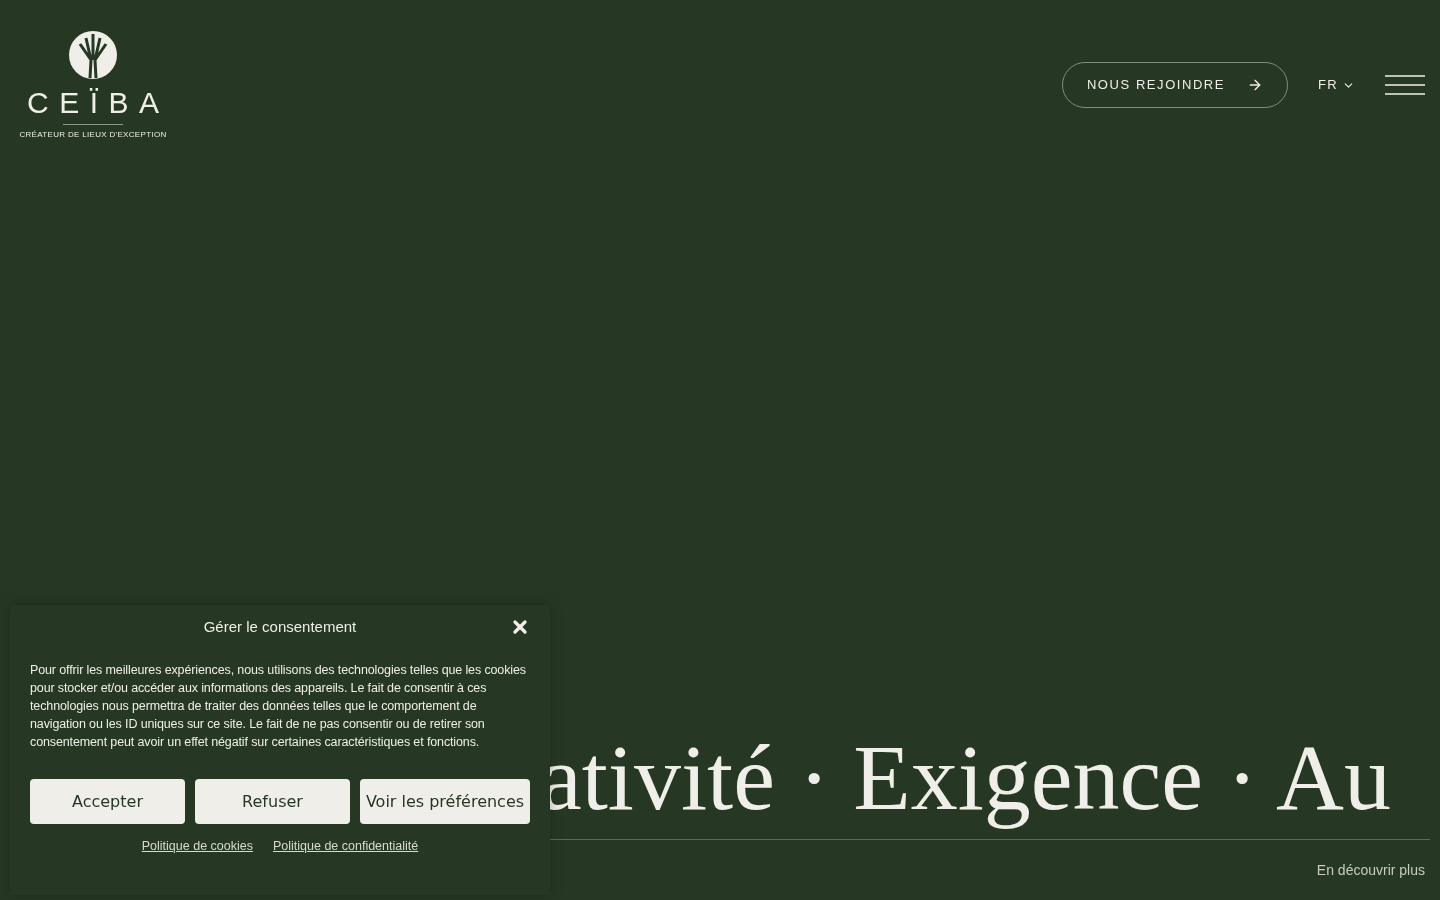 The image size is (1440, 900). Describe the element at coordinates (197, 846) in the screenshot. I see `policy-link: Politique de cookies` at that location.